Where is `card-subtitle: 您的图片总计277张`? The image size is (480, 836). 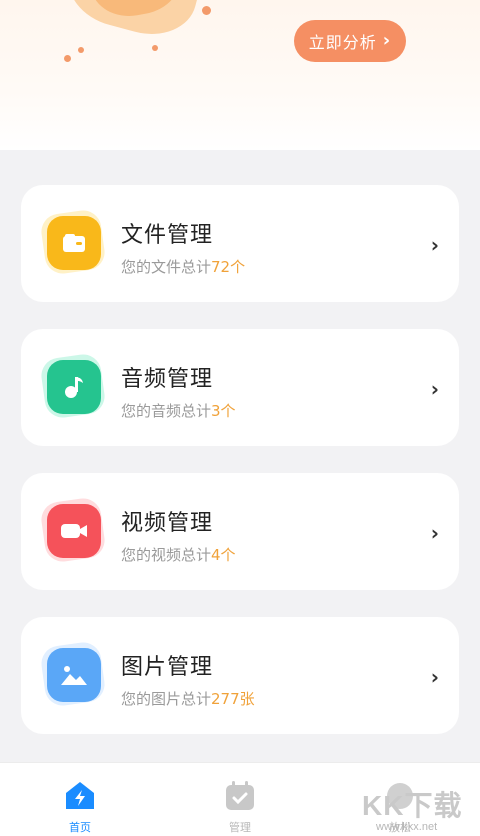
card-subtitle: 您的图片总计277张 is located at coordinates (188, 698).